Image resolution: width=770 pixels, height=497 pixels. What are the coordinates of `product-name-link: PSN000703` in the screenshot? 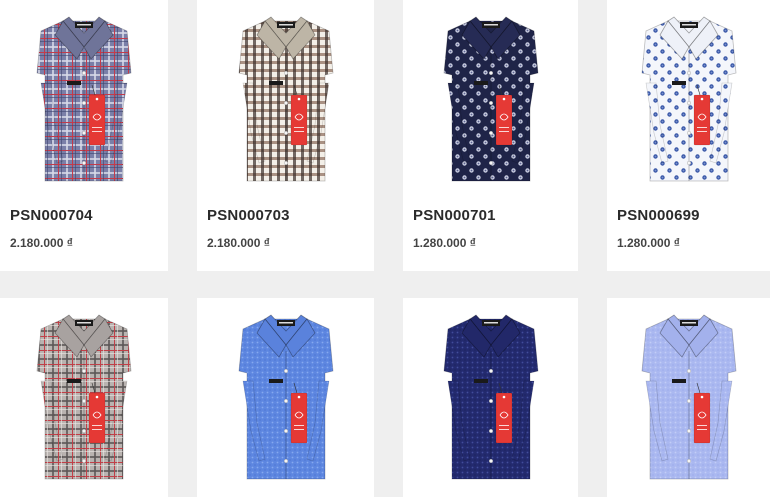 It's located at (248, 215).